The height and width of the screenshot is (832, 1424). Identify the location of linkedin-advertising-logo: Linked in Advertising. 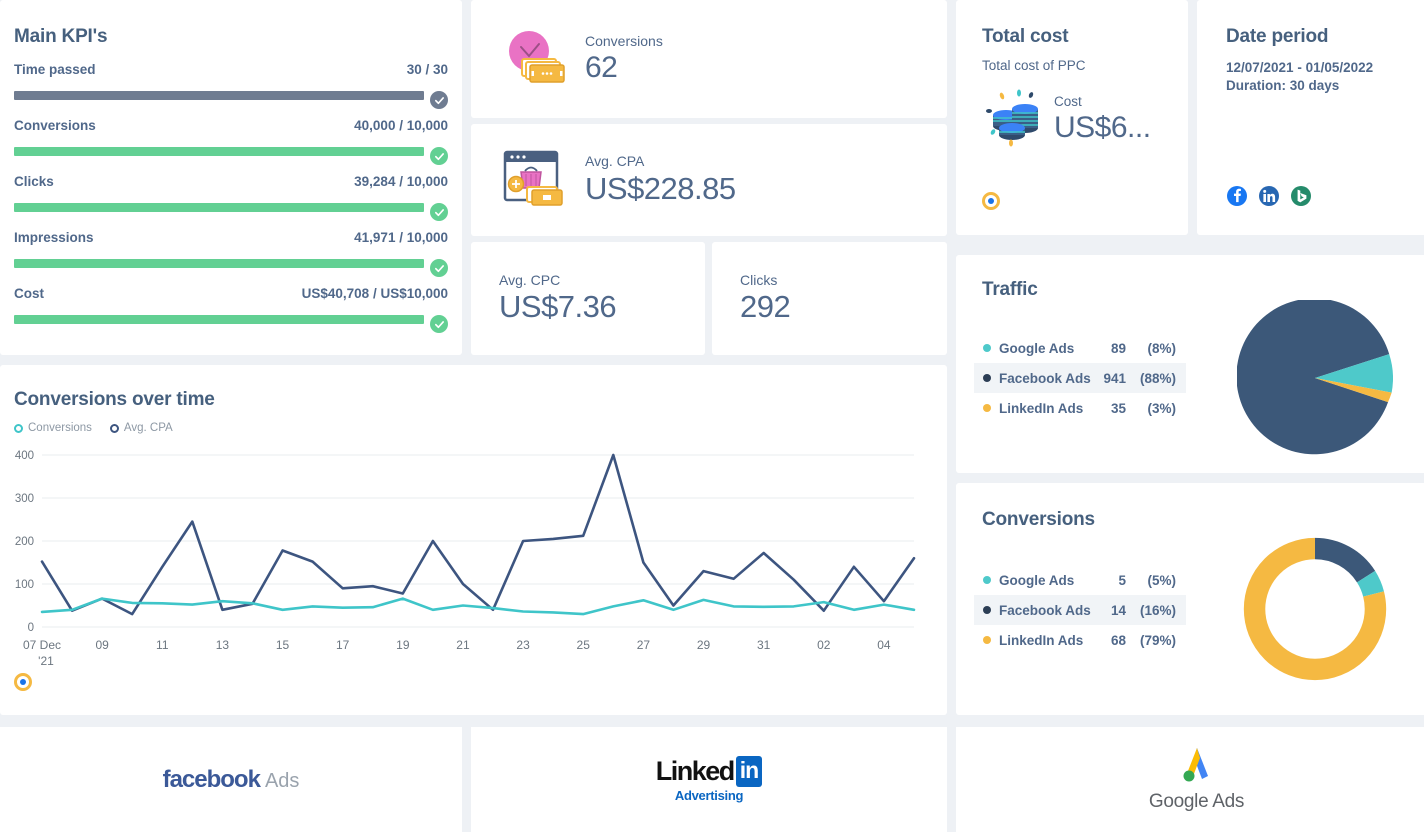
(709, 779).